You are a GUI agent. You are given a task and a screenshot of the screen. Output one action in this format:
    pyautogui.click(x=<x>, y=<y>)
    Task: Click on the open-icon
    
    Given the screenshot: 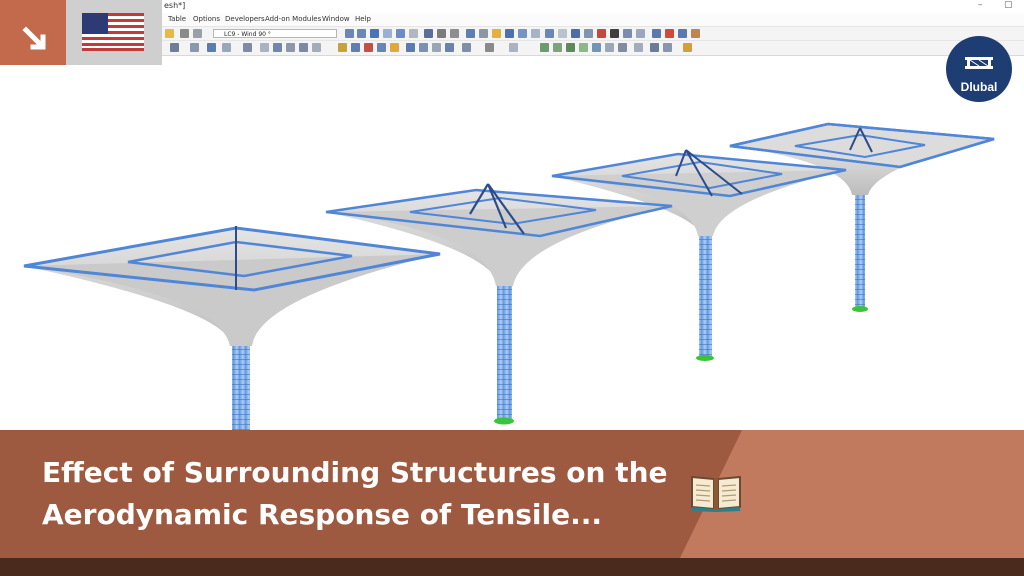 What is the action you would take?
    pyautogui.click(x=169, y=33)
    